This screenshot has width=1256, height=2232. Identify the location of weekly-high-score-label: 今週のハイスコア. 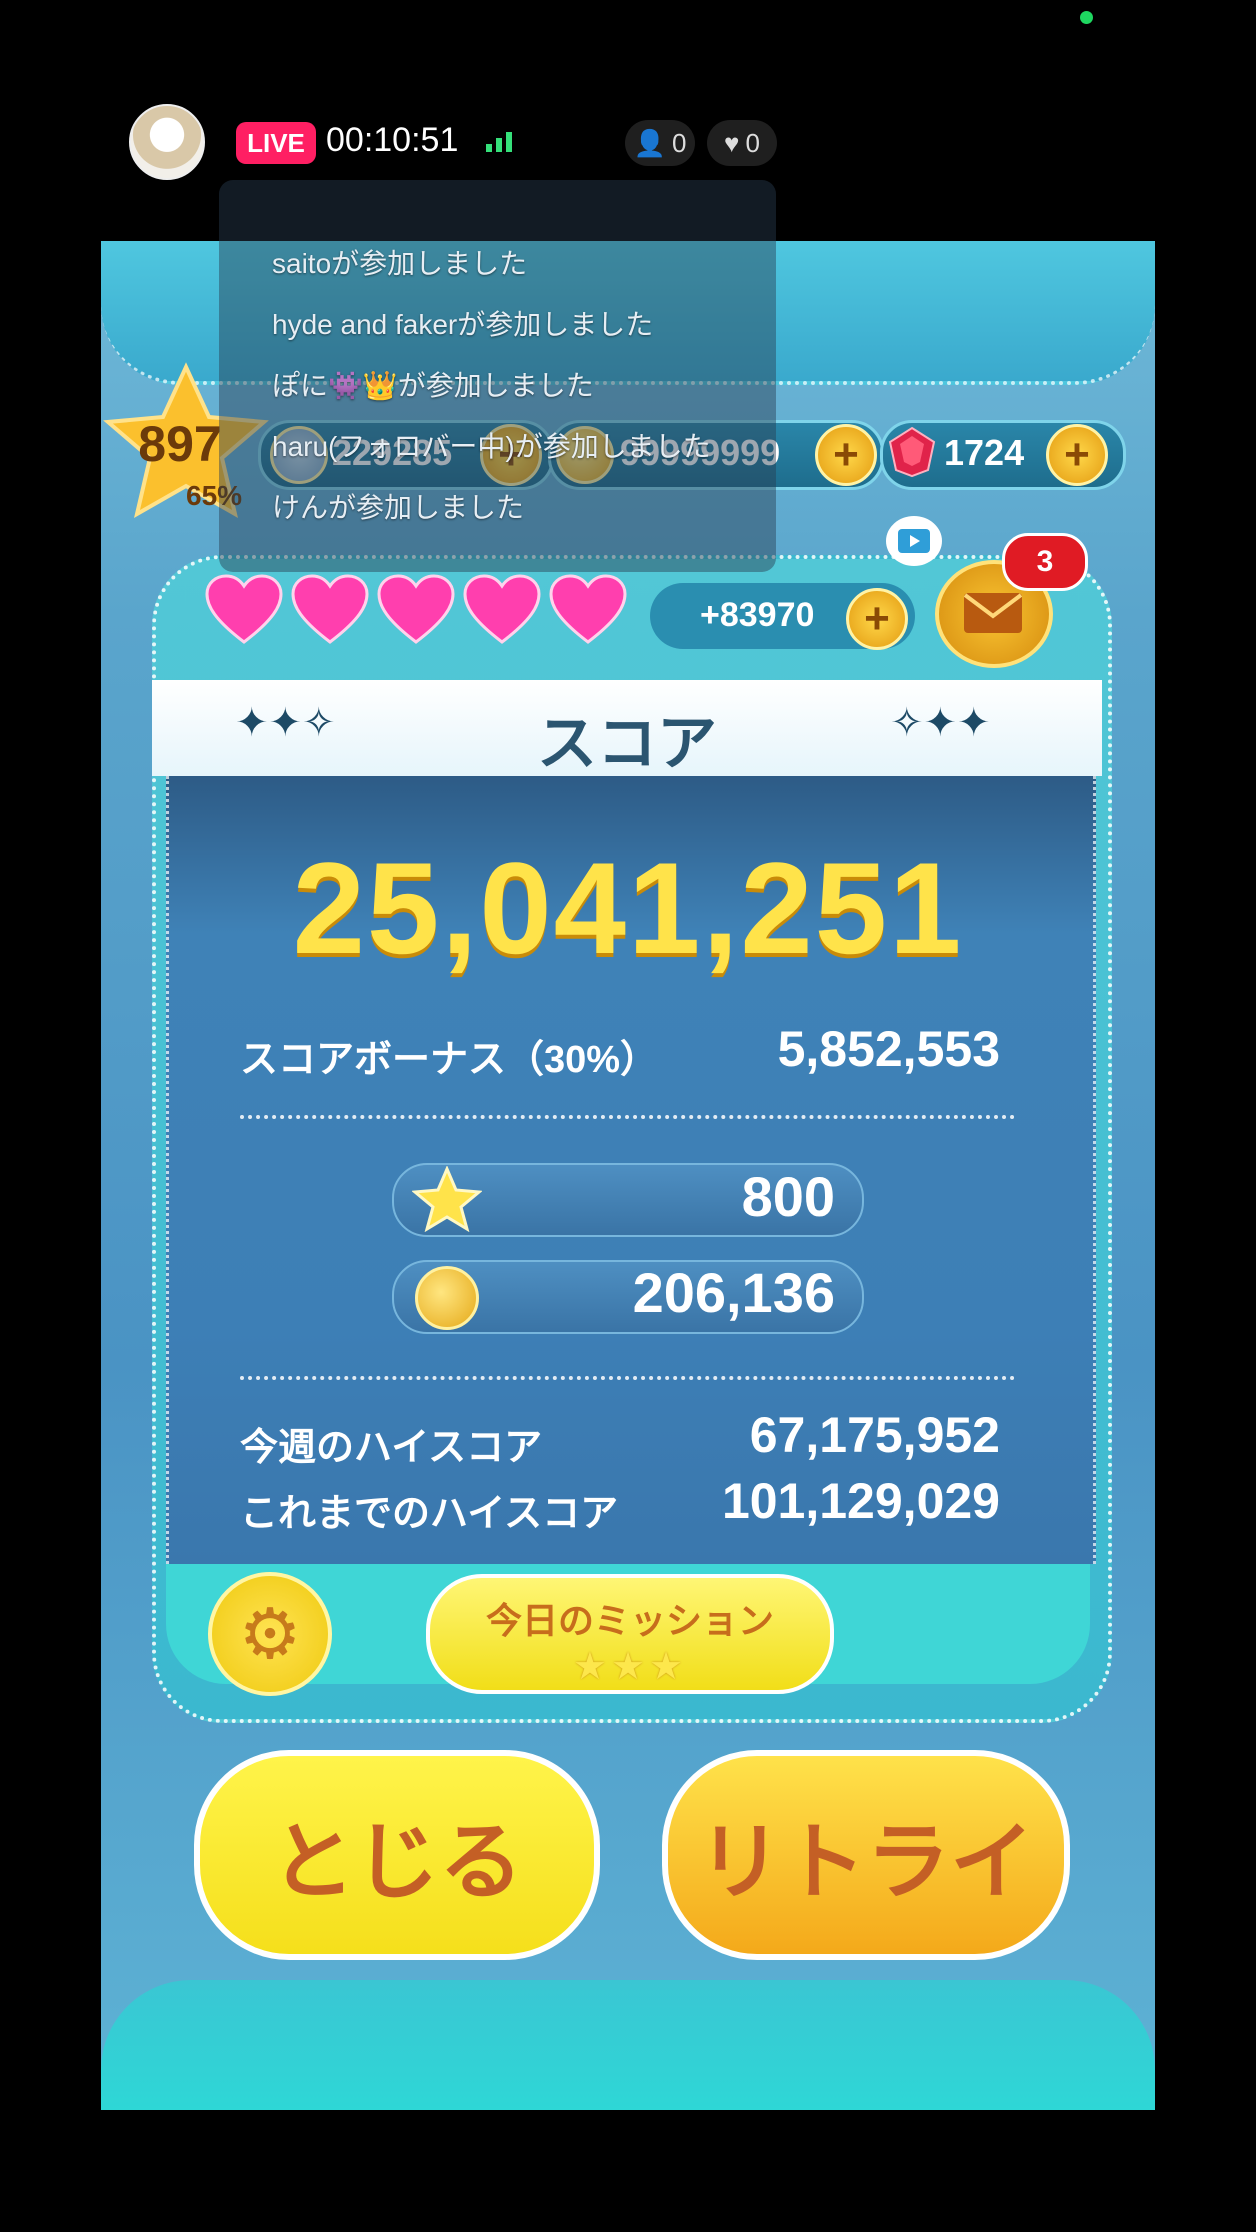
(391, 1448).